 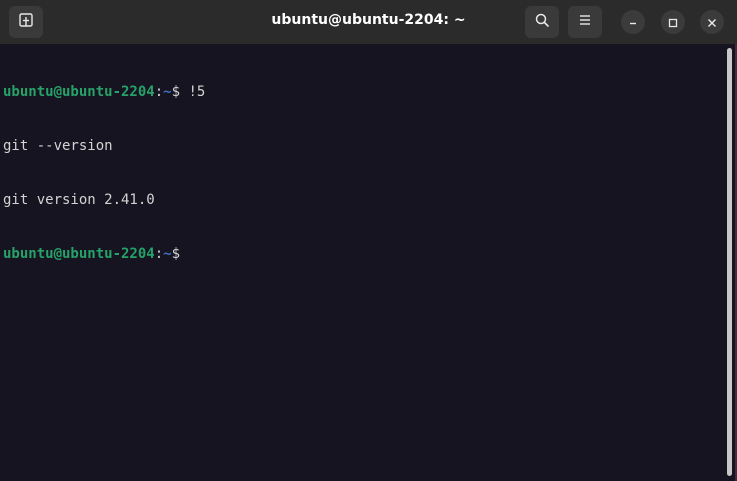 I want to click on minimize-button, so click(x=633, y=22).